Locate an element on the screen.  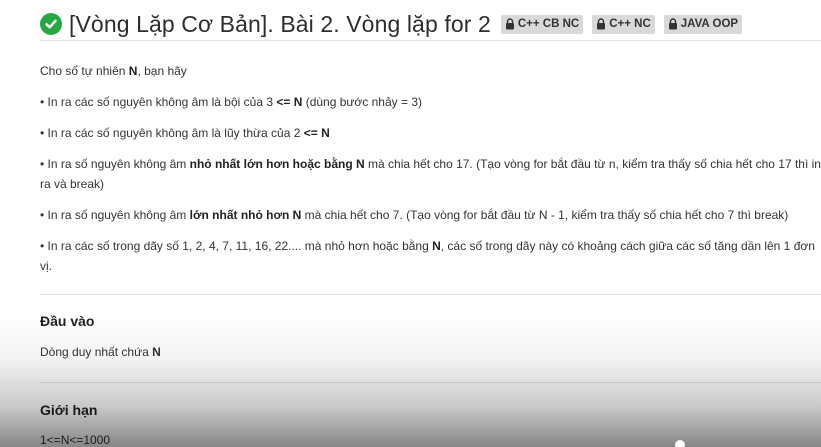
tag-cpp-nc: C++ NC is located at coordinates (623, 24).